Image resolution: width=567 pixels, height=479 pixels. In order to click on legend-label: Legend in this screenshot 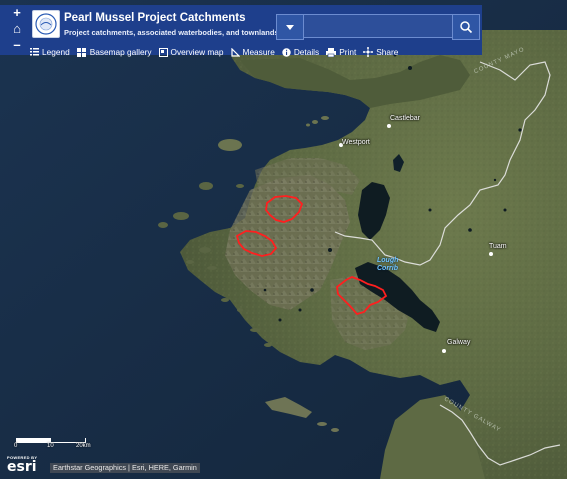, I will do `click(56, 52)`.